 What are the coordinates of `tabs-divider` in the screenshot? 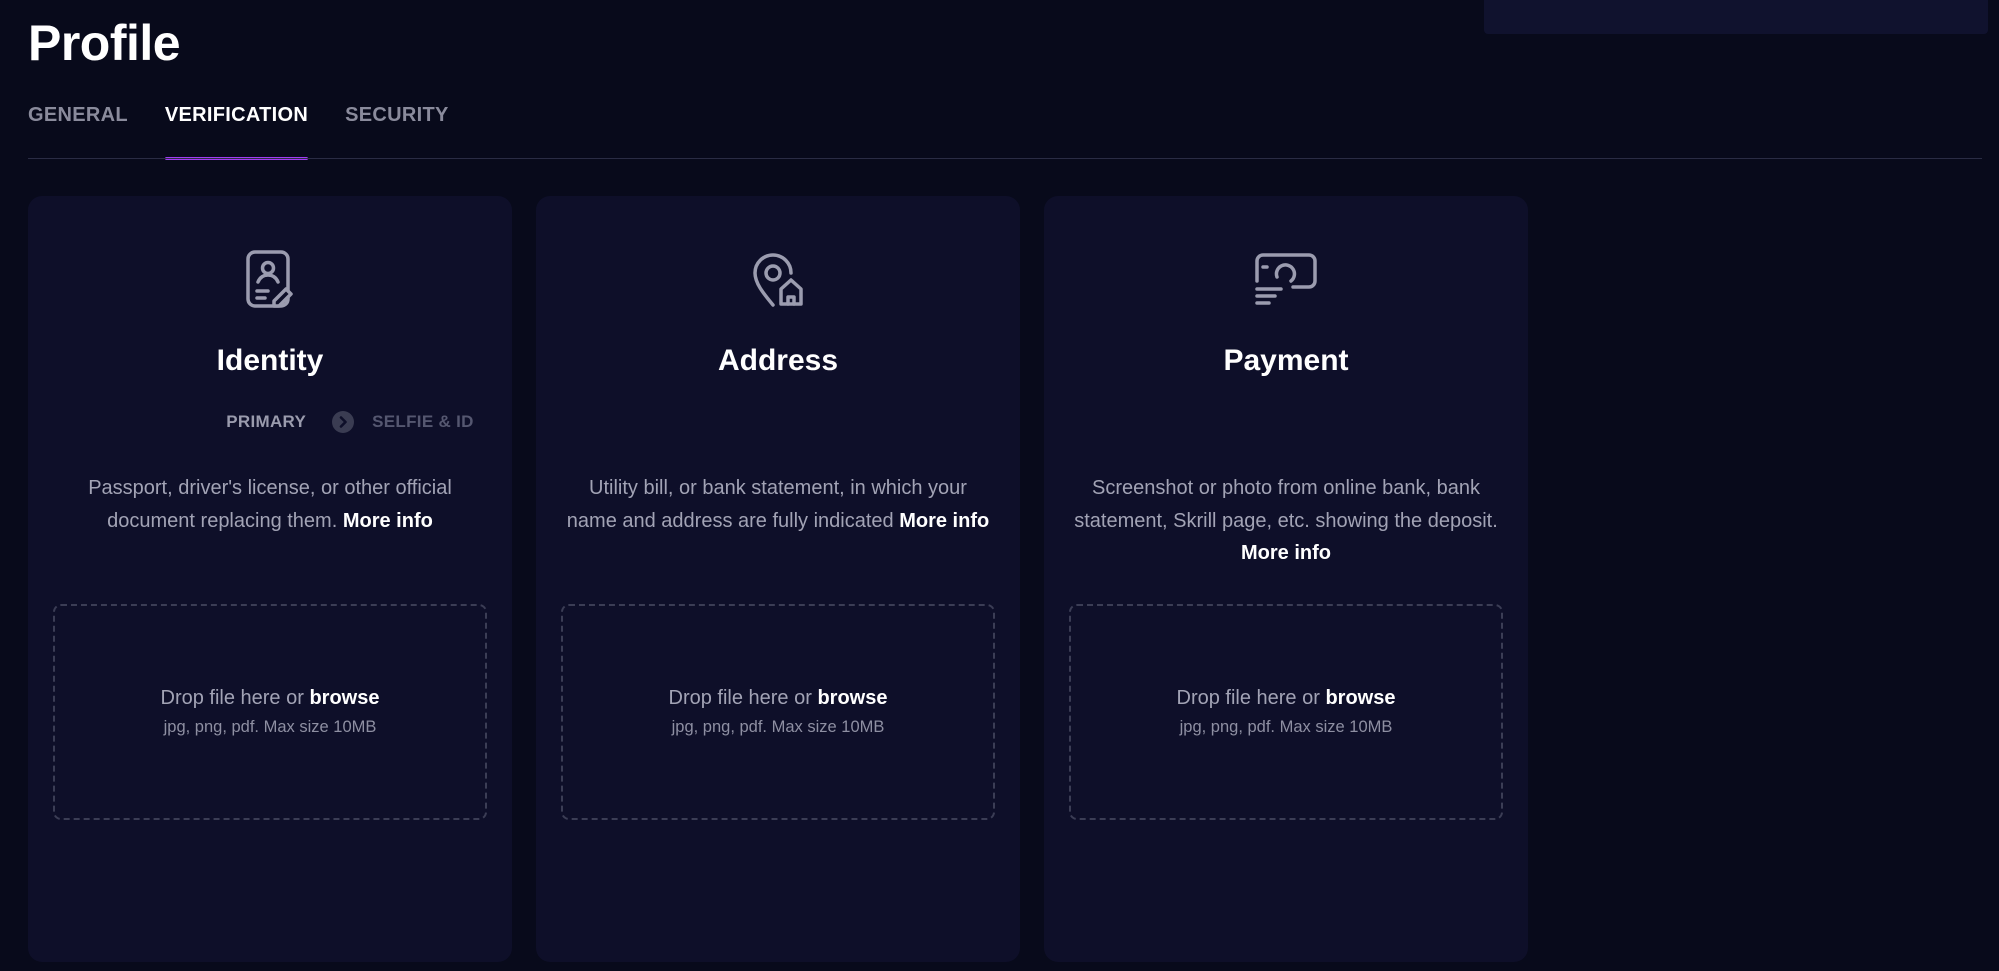 It's located at (1005, 158).